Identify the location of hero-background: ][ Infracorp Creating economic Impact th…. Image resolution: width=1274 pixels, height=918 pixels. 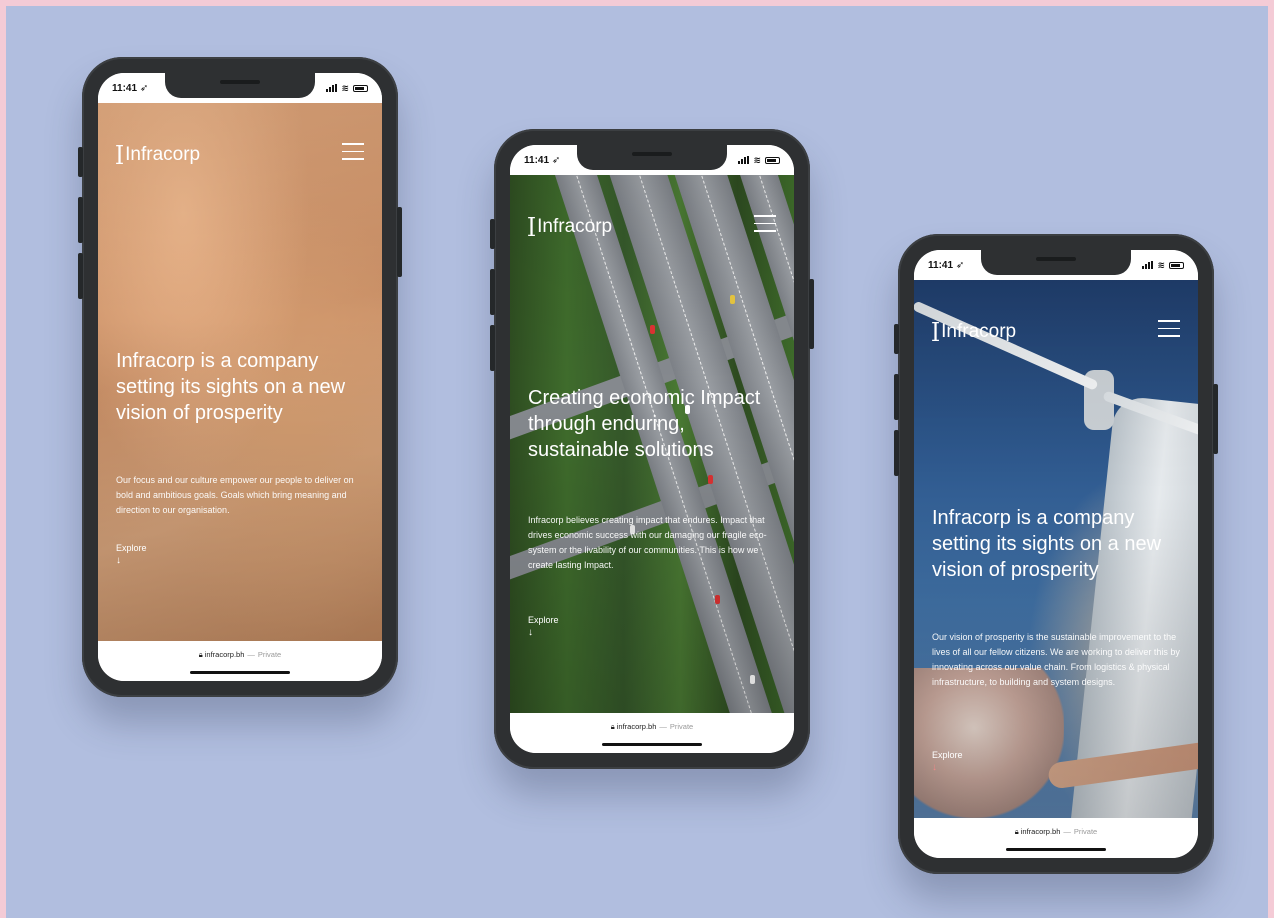
(652, 444).